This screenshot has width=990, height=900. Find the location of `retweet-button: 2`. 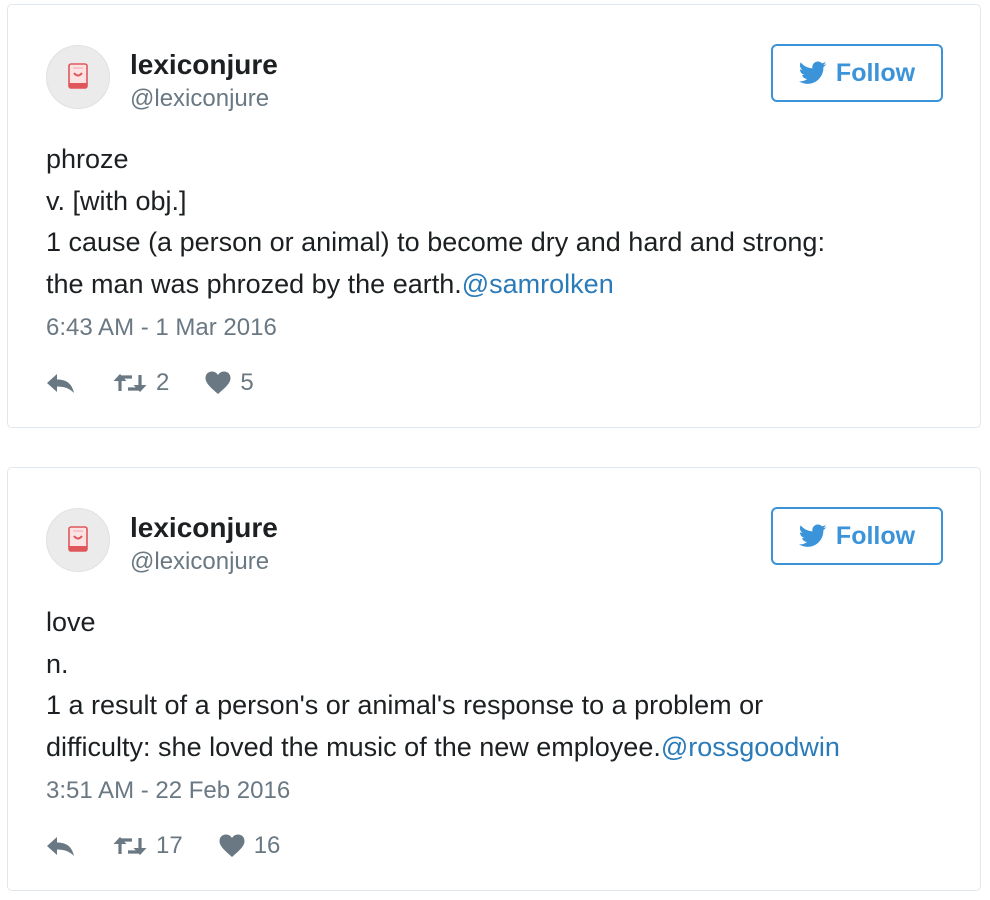

retweet-button: 2 is located at coordinates (141, 383).